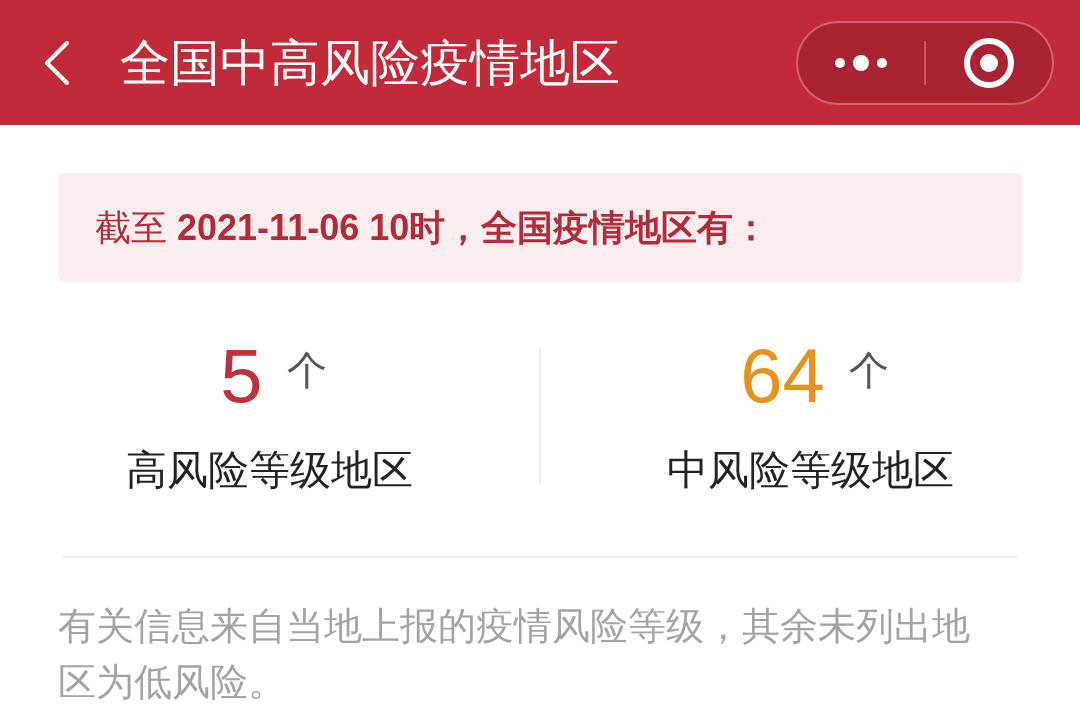 The width and height of the screenshot is (1080, 720). Describe the element at coordinates (432, 227) in the screenshot. I see `banner-text: 截至 2021-11-06 10时，全国疫情地区有：` at that location.